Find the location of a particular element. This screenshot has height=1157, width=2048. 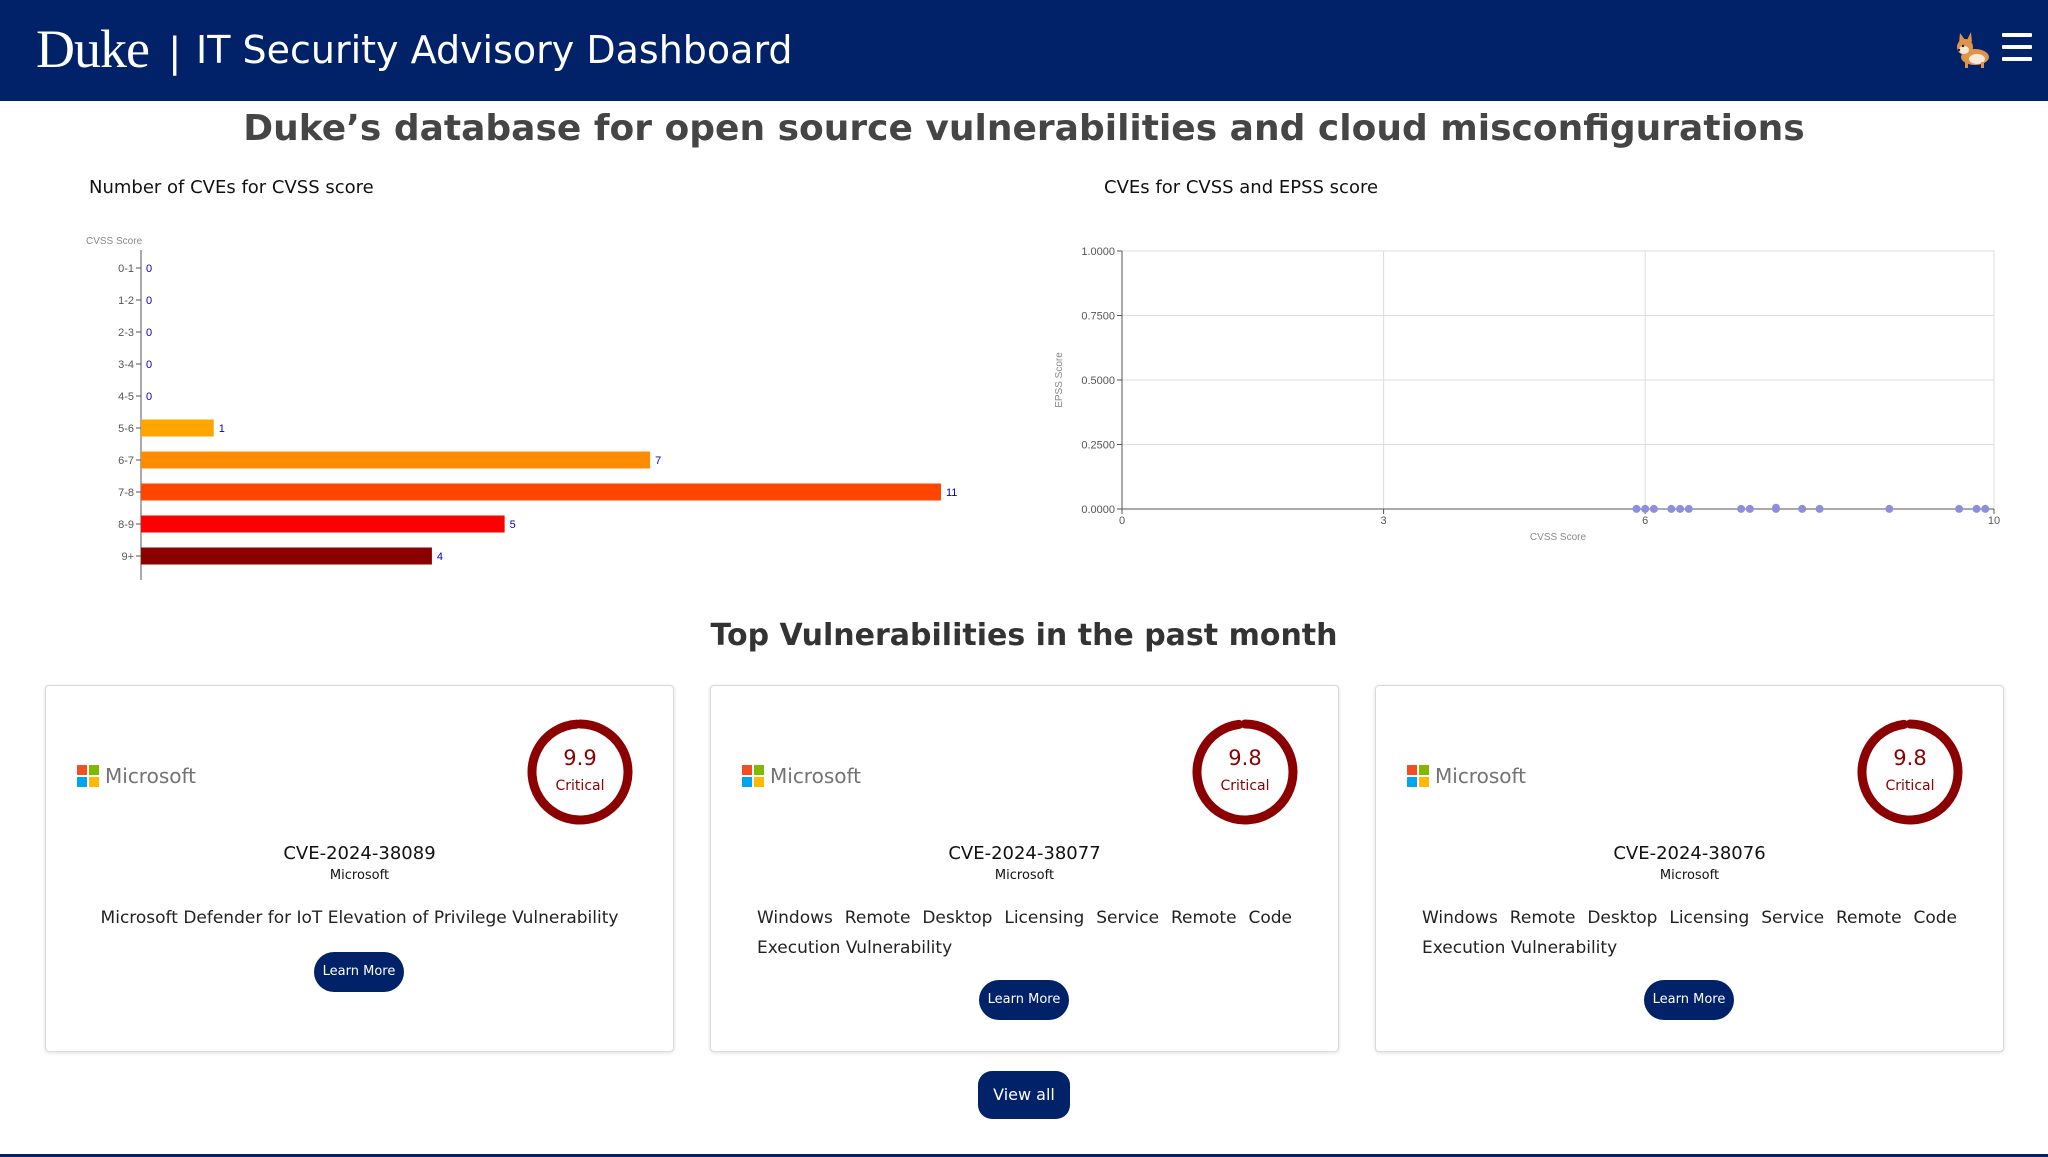

y-tick-label: 8-9 is located at coordinates (126, 525).